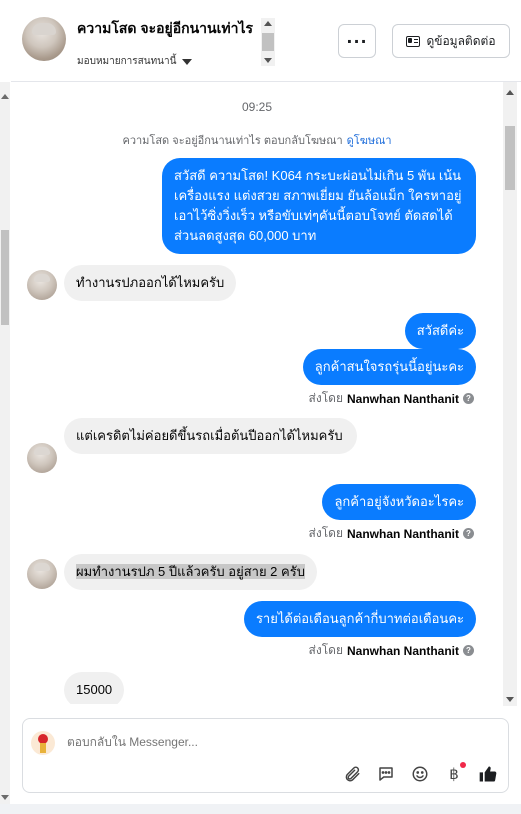 This screenshot has height=814, width=521. I want to click on view-contact-label: ดูข้อมูลติดต่อ, so click(461, 40).